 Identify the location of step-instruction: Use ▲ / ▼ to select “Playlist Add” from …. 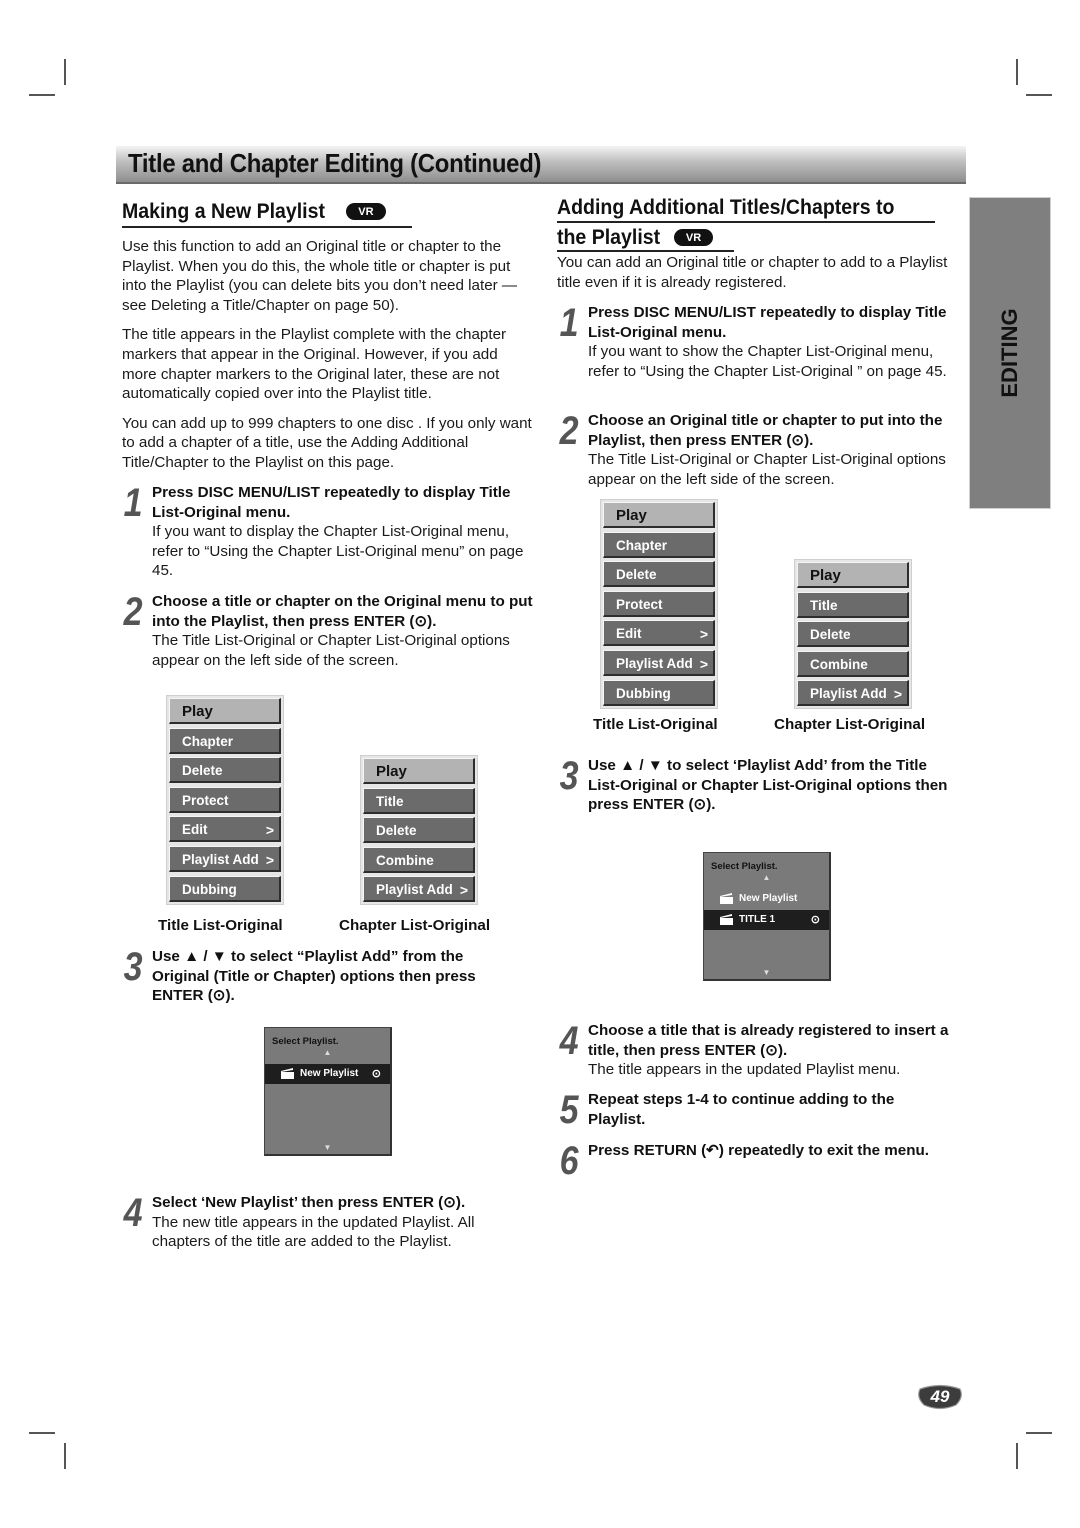
(314, 976).